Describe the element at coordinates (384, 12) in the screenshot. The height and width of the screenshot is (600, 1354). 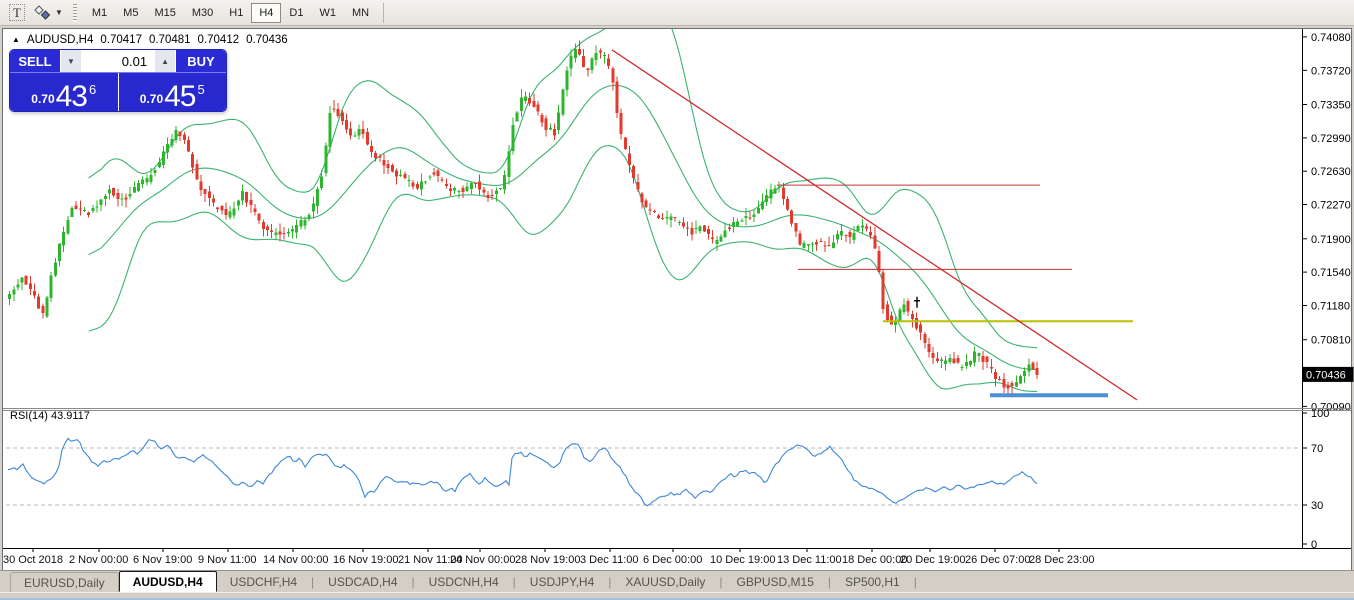
I see `toolbar-separator` at that location.